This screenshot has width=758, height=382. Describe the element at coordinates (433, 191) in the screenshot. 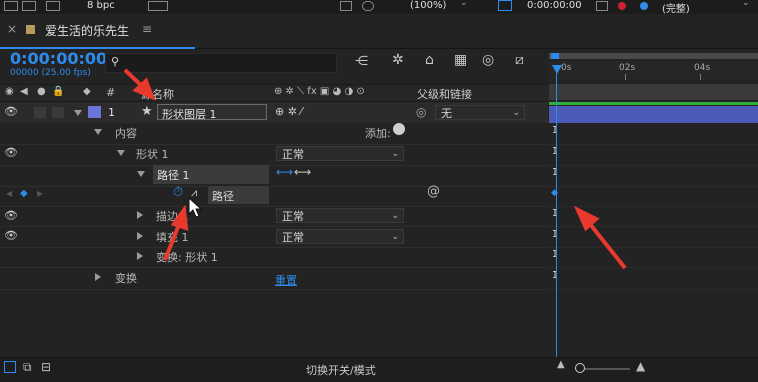

I see `expression-pickwhip-icon: @` at that location.